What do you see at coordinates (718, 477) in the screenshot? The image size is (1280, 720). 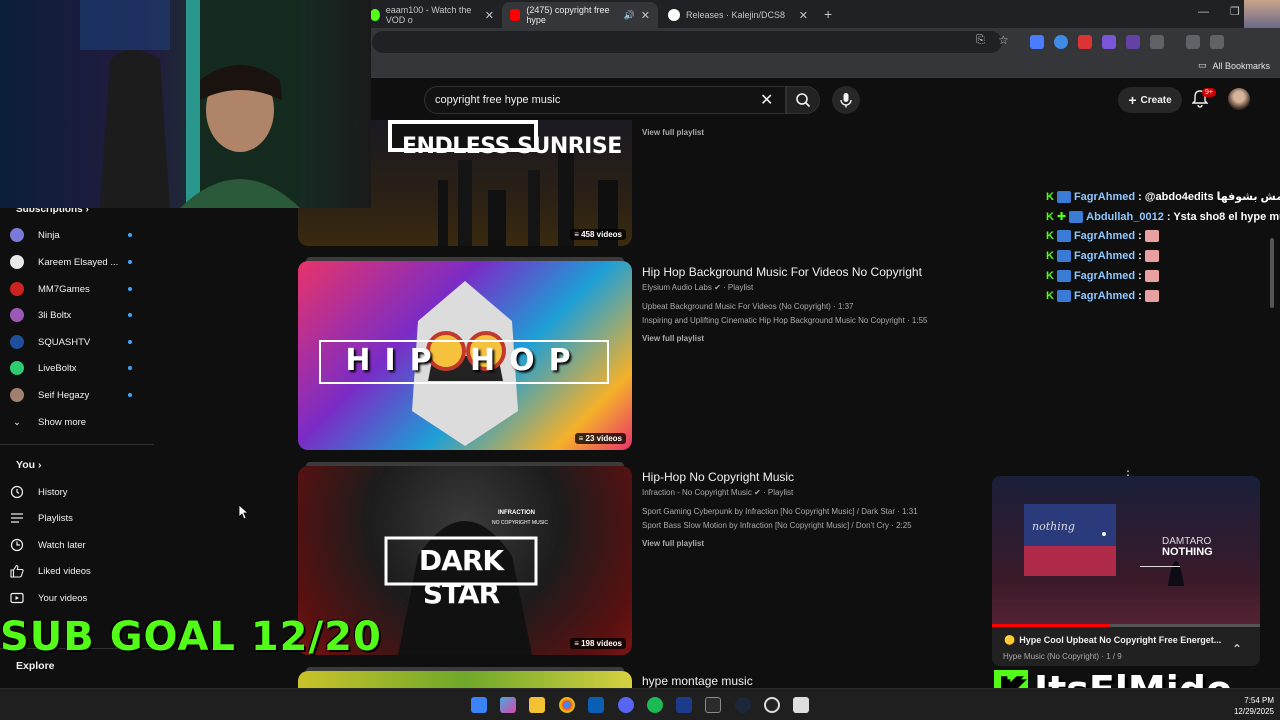 I see `playlist-title: Hip-Hop No Copyright Music` at bounding box center [718, 477].